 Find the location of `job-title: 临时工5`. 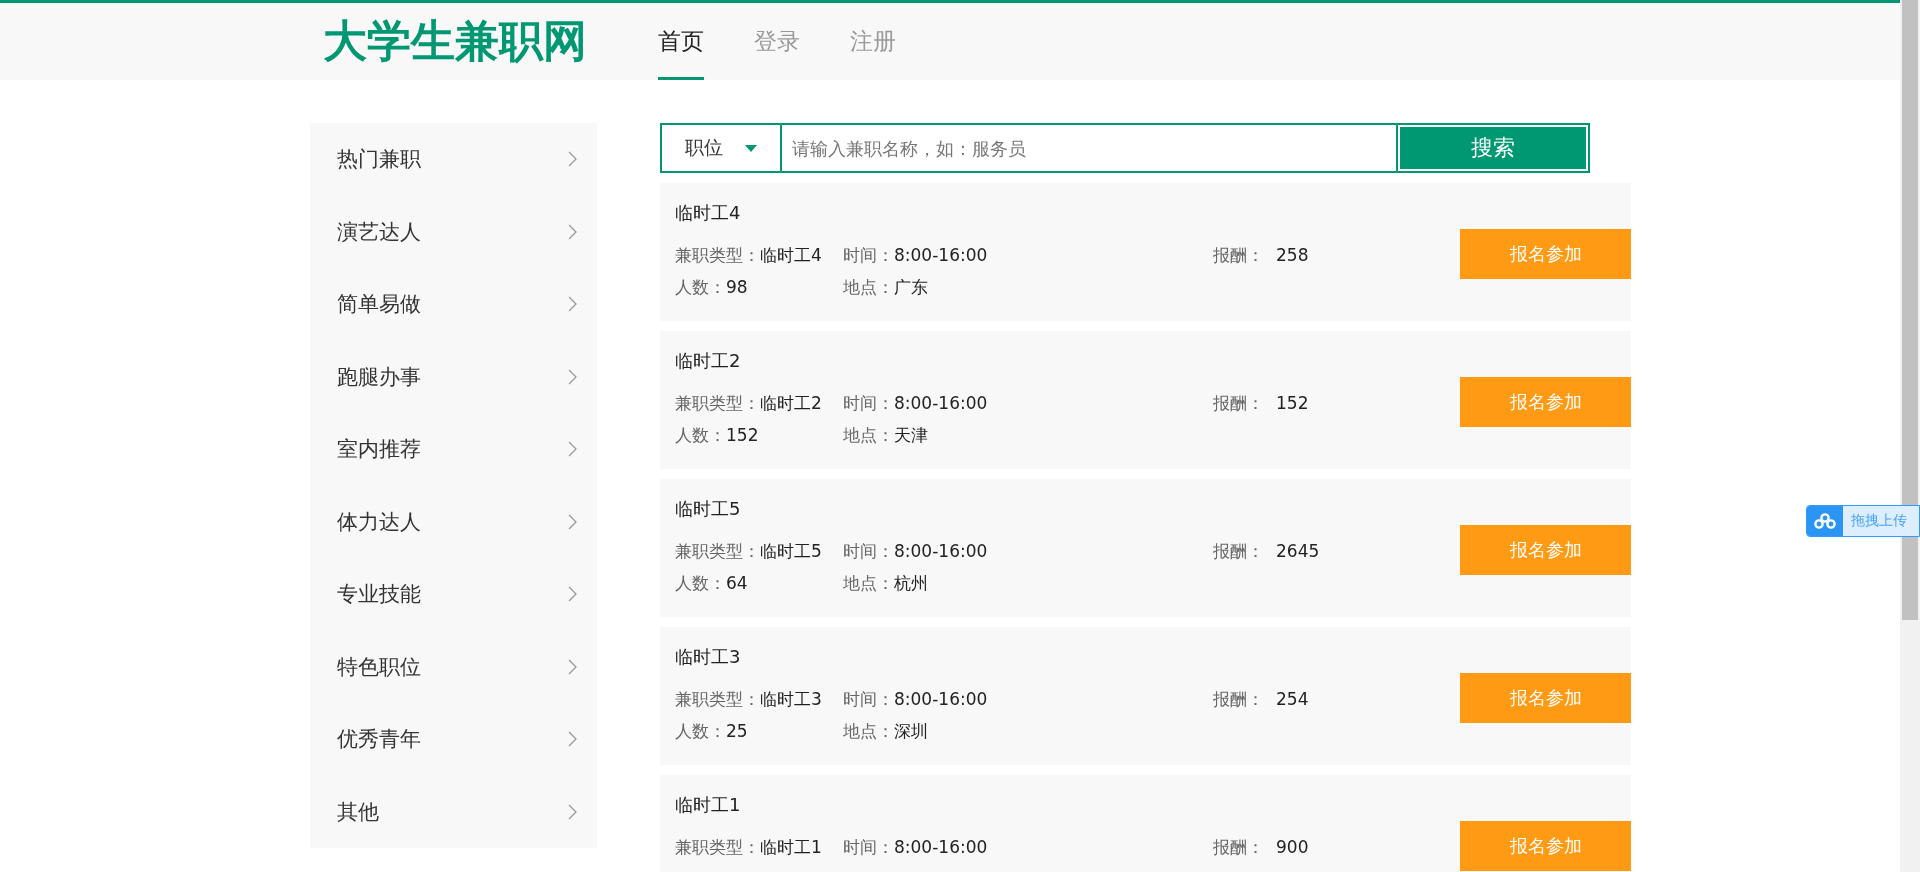

job-title: 临时工5 is located at coordinates (997, 509).